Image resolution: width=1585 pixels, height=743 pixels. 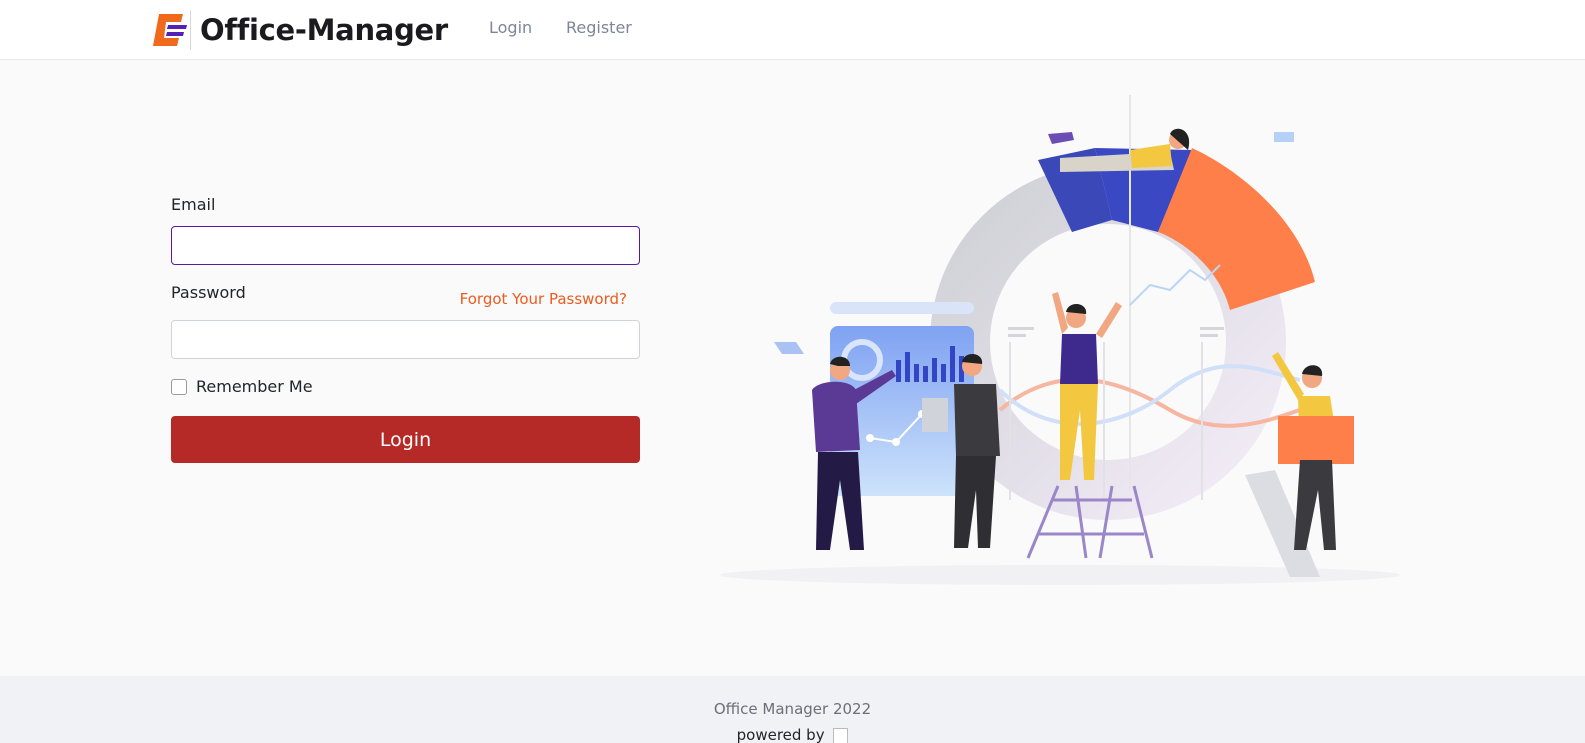 I want to click on brand-link: Office-Manager, so click(x=299, y=30).